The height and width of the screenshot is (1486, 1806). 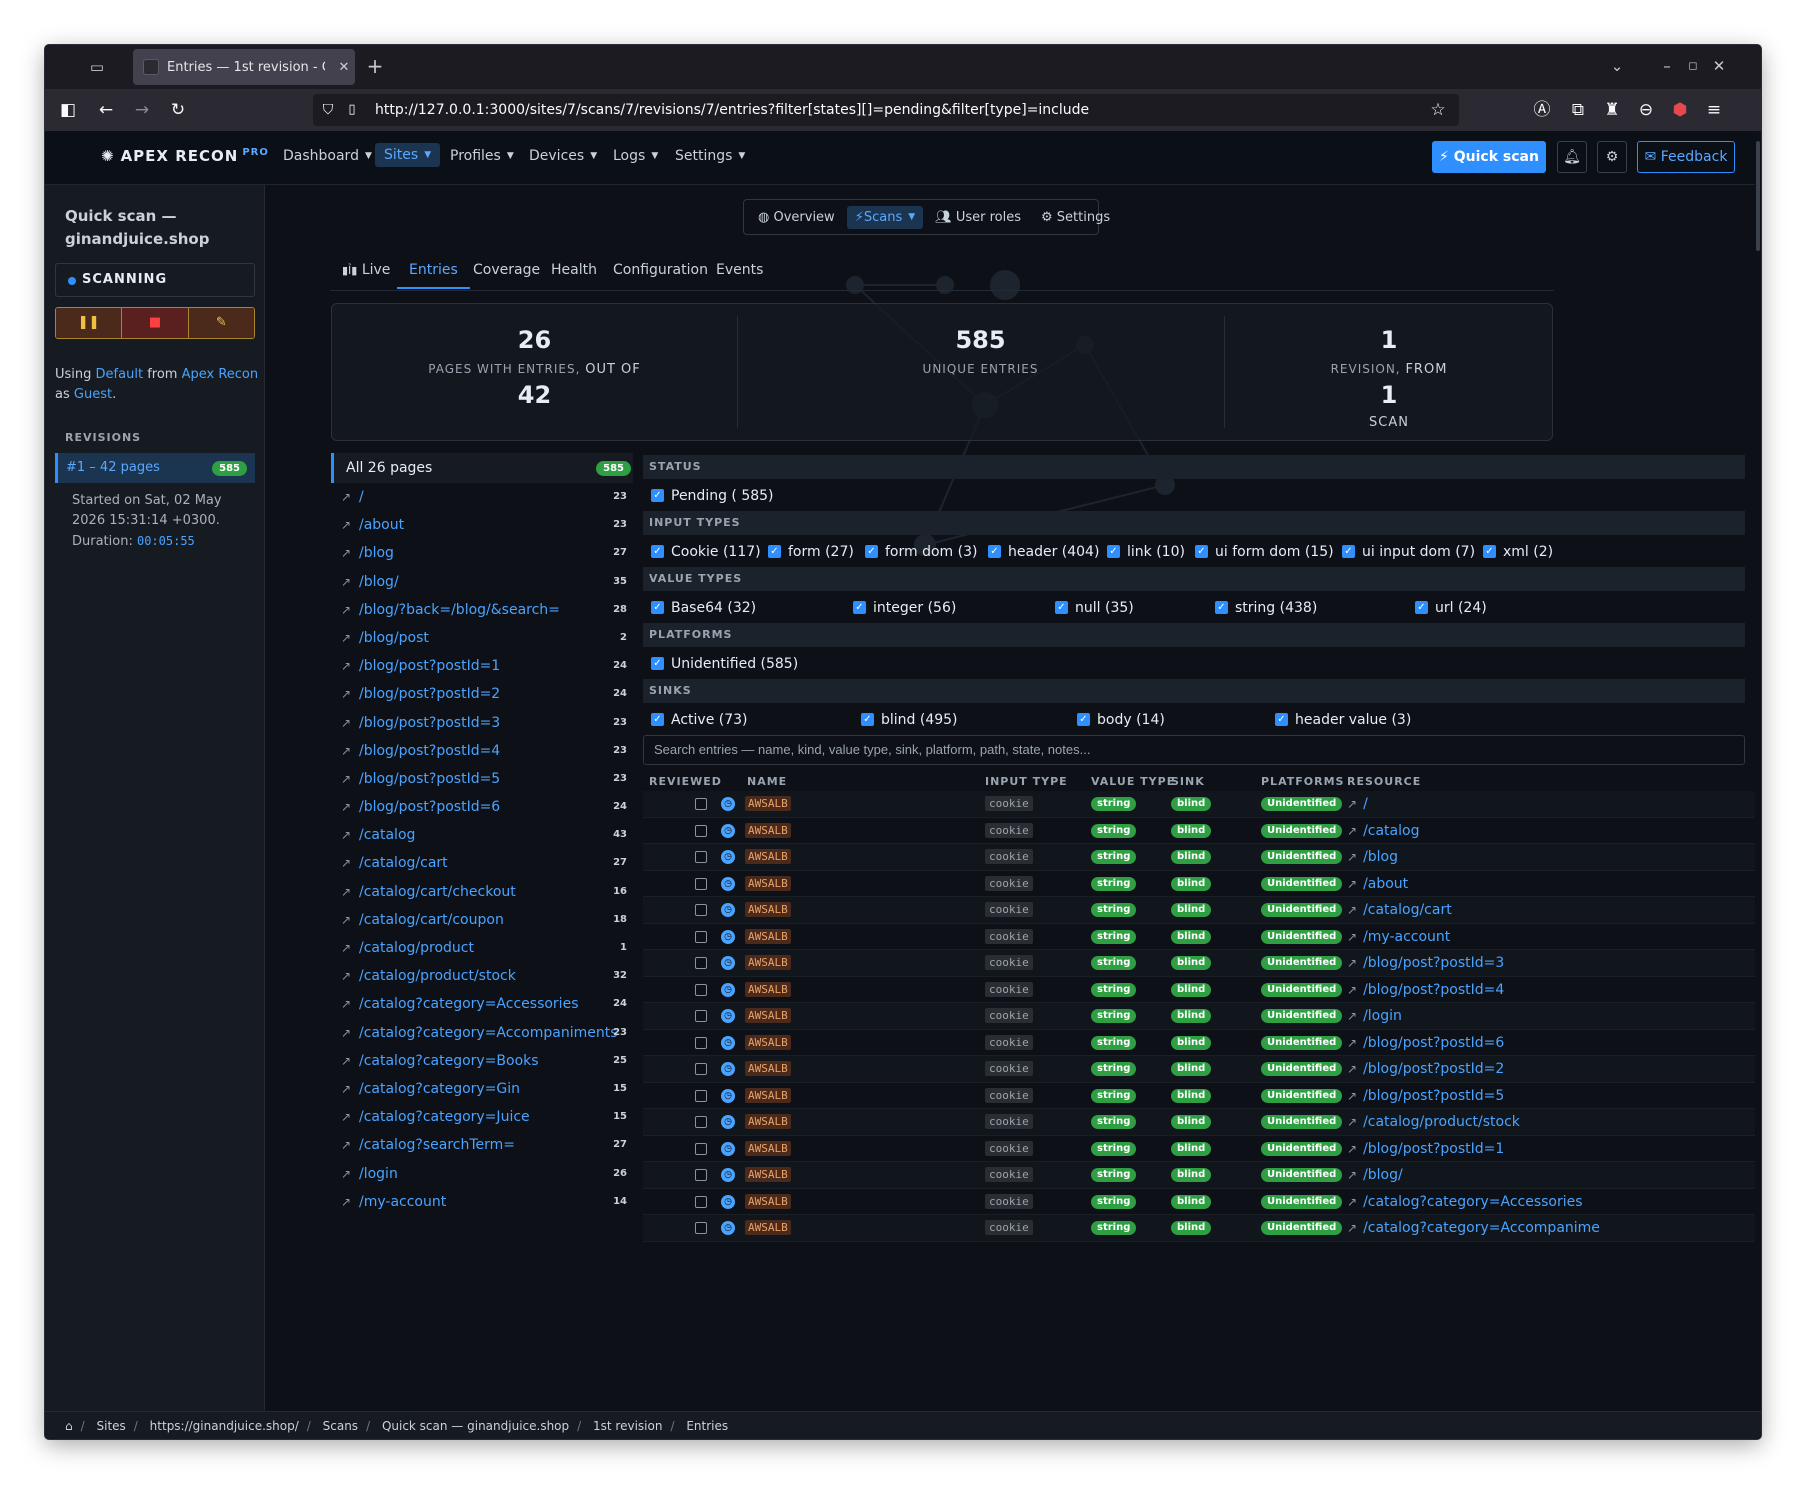 I want to click on list-item: ↗ /catalog?category=Accompaniments 23, so click(x=482, y=1033).